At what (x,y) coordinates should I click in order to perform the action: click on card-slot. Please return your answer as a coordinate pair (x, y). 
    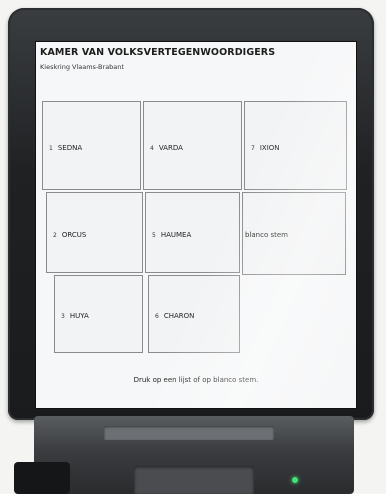
    Looking at the image, I should click on (189, 433).